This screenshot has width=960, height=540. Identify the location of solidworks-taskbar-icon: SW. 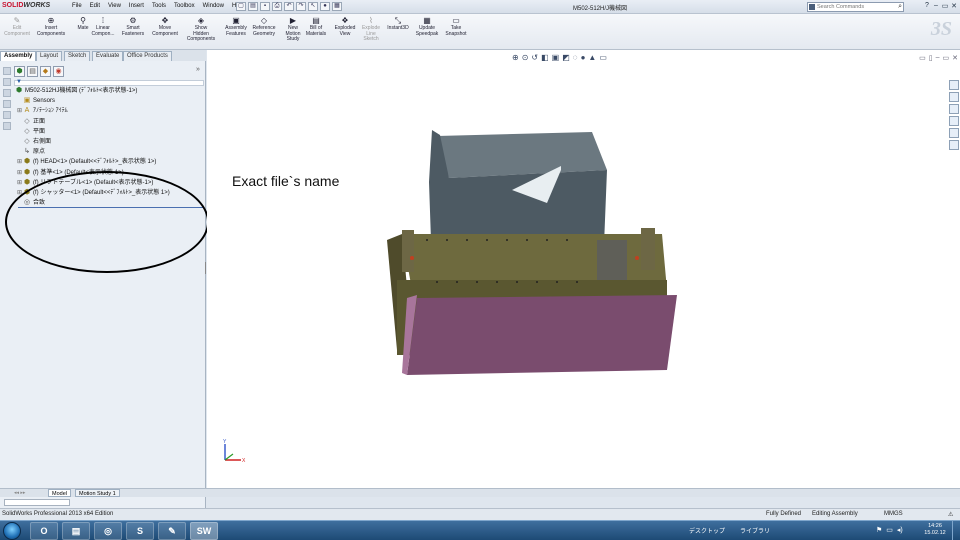
(204, 531).